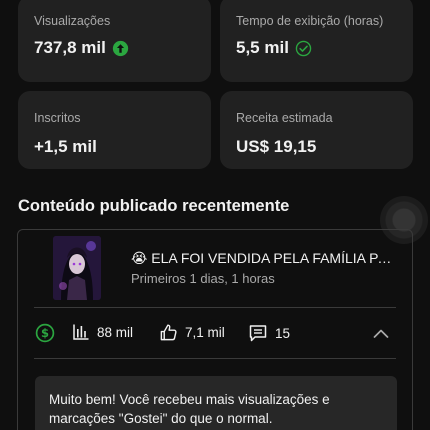  Describe the element at coordinates (310, 21) in the screenshot. I see `watch-time-label: Tempo de exibição (horas)` at that location.